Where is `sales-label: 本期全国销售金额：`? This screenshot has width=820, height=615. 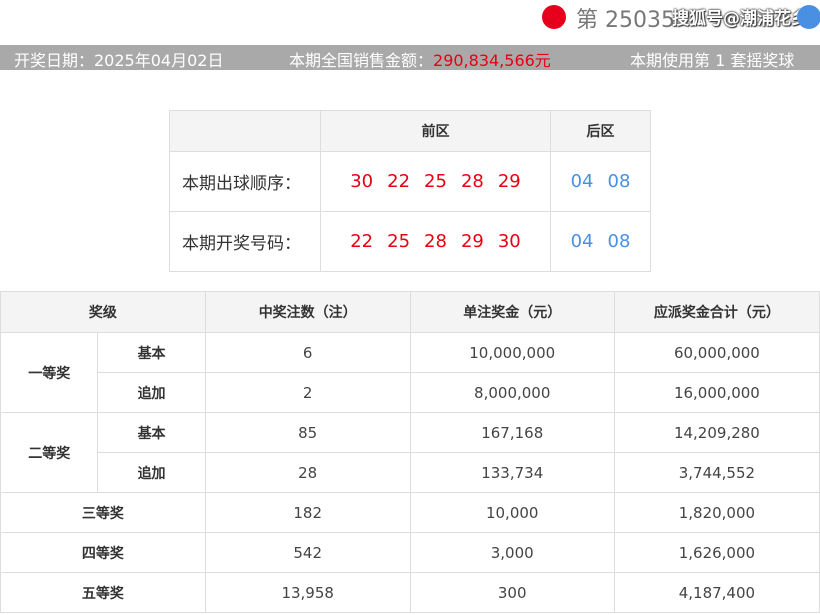
sales-label: 本期全国销售金额： is located at coordinates (361, 60).